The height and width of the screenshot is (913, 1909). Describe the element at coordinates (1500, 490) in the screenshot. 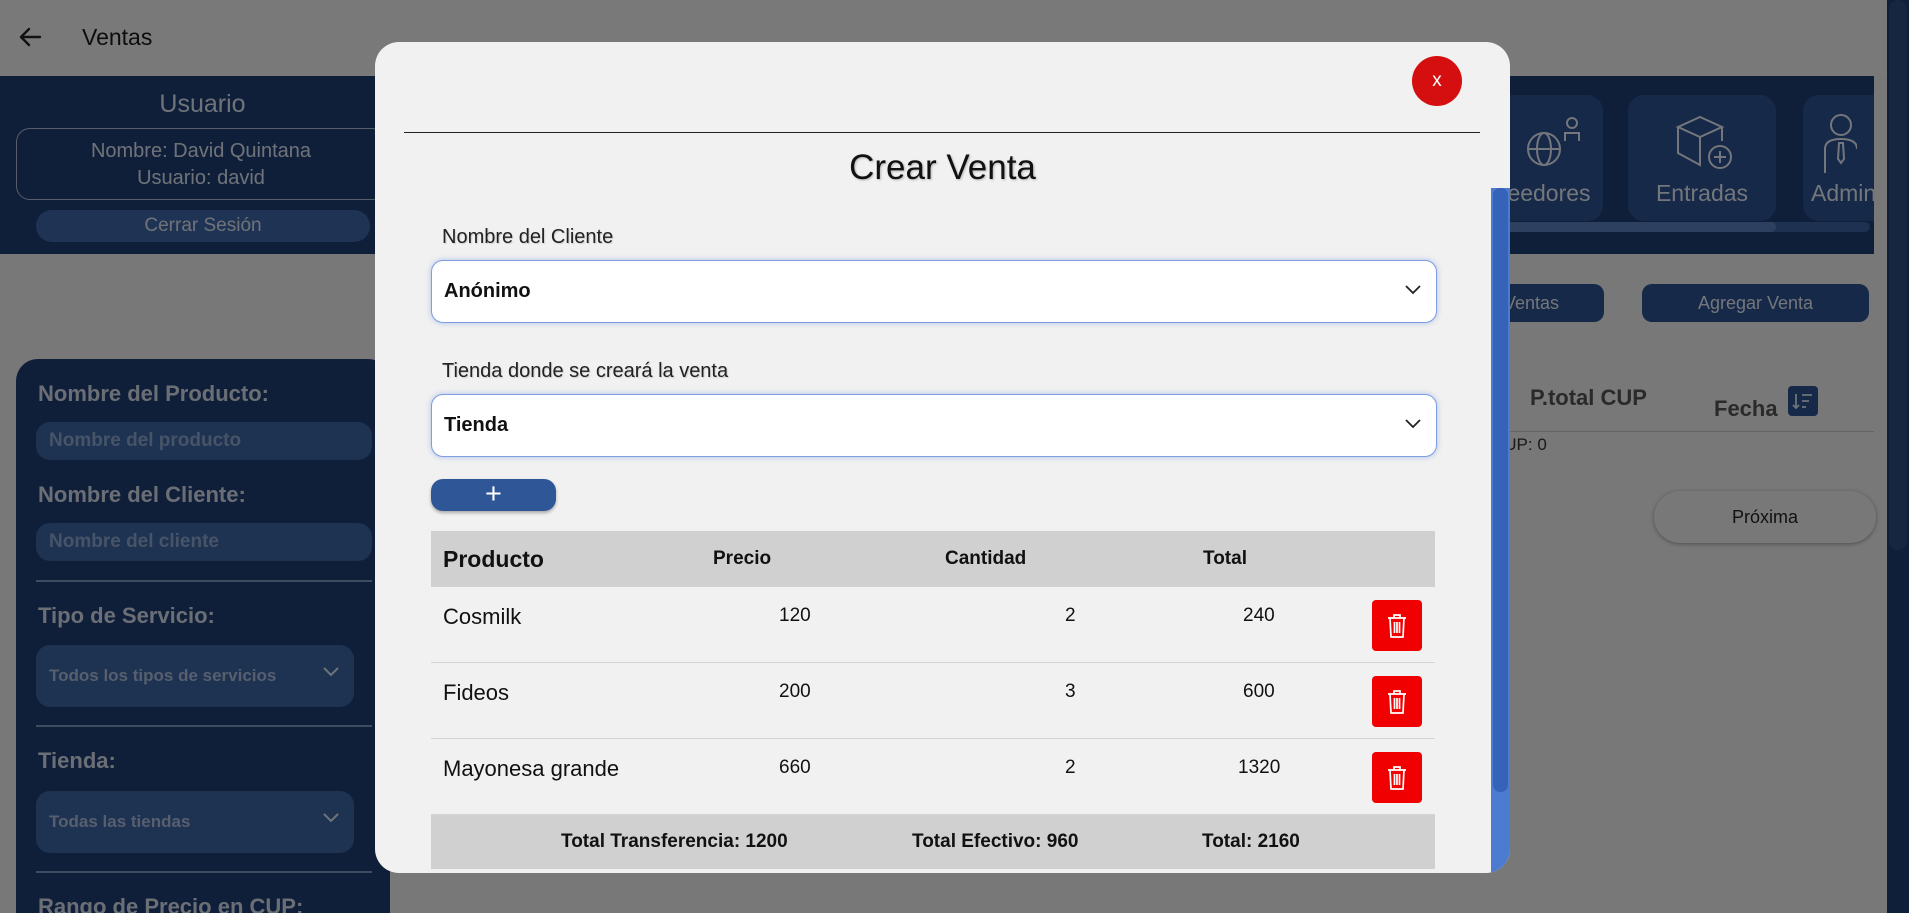

I see `modal-scrollbar-thumb` at that location.